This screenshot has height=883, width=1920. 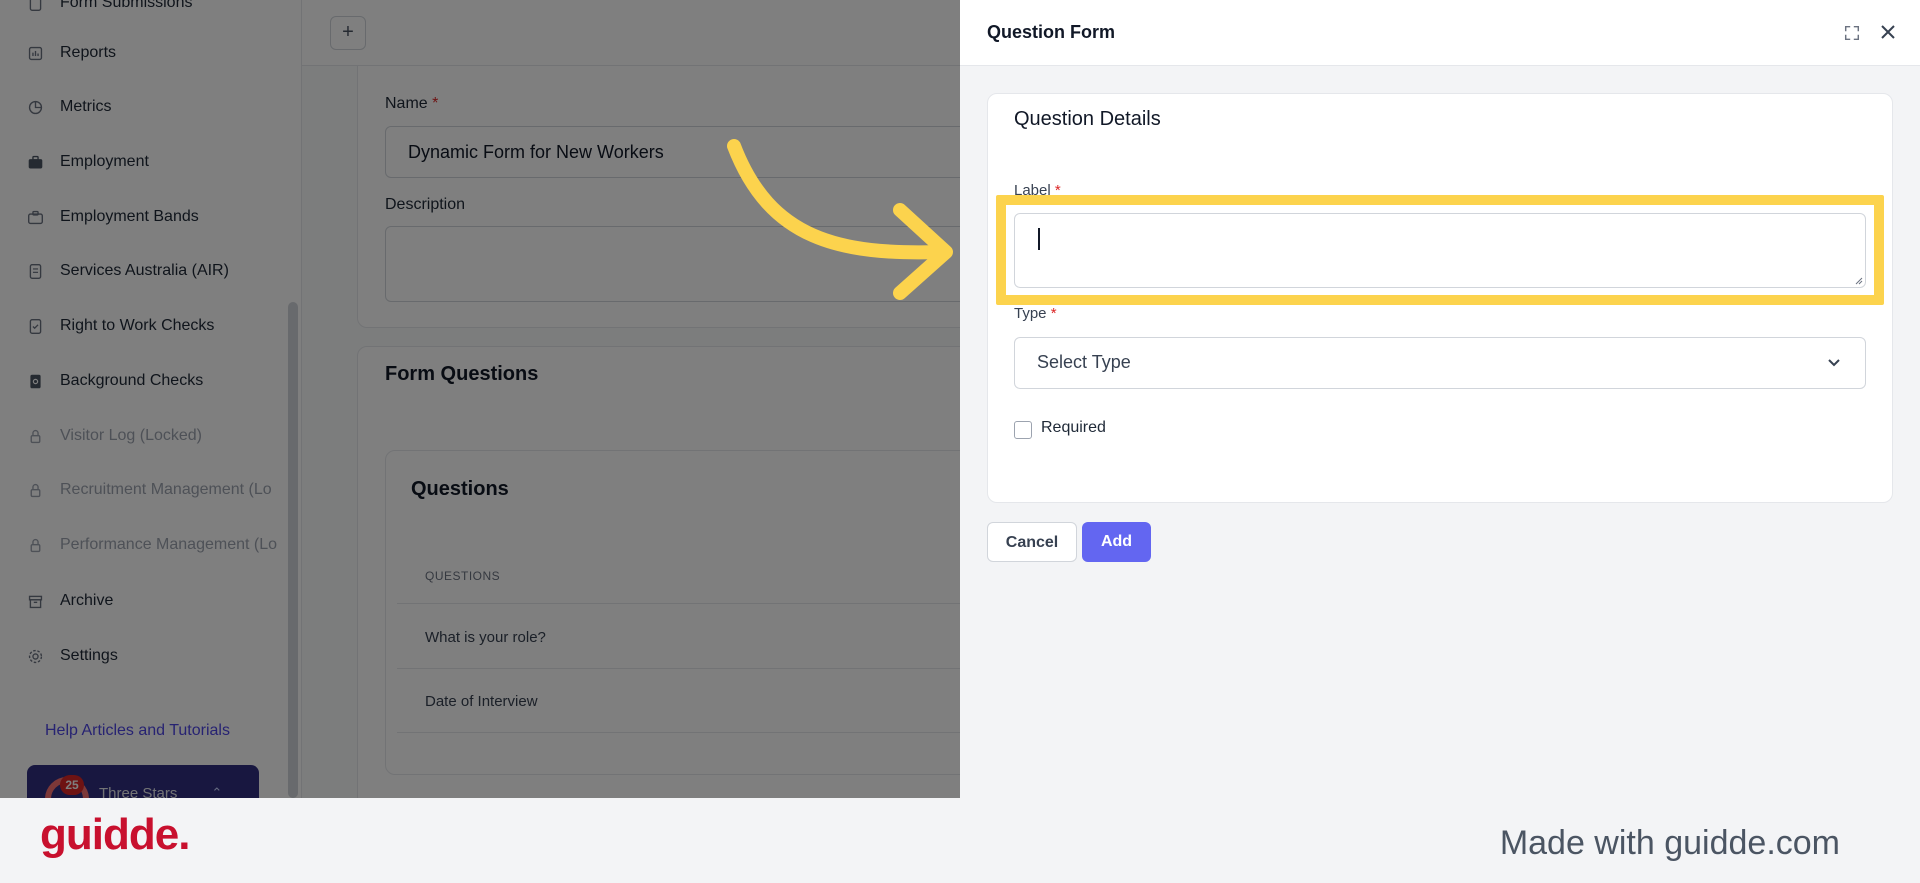 What do you see at coordinates (1440, 250) in the screenshot?
I see `highlight-frame` at bounding box center [1440, 250].